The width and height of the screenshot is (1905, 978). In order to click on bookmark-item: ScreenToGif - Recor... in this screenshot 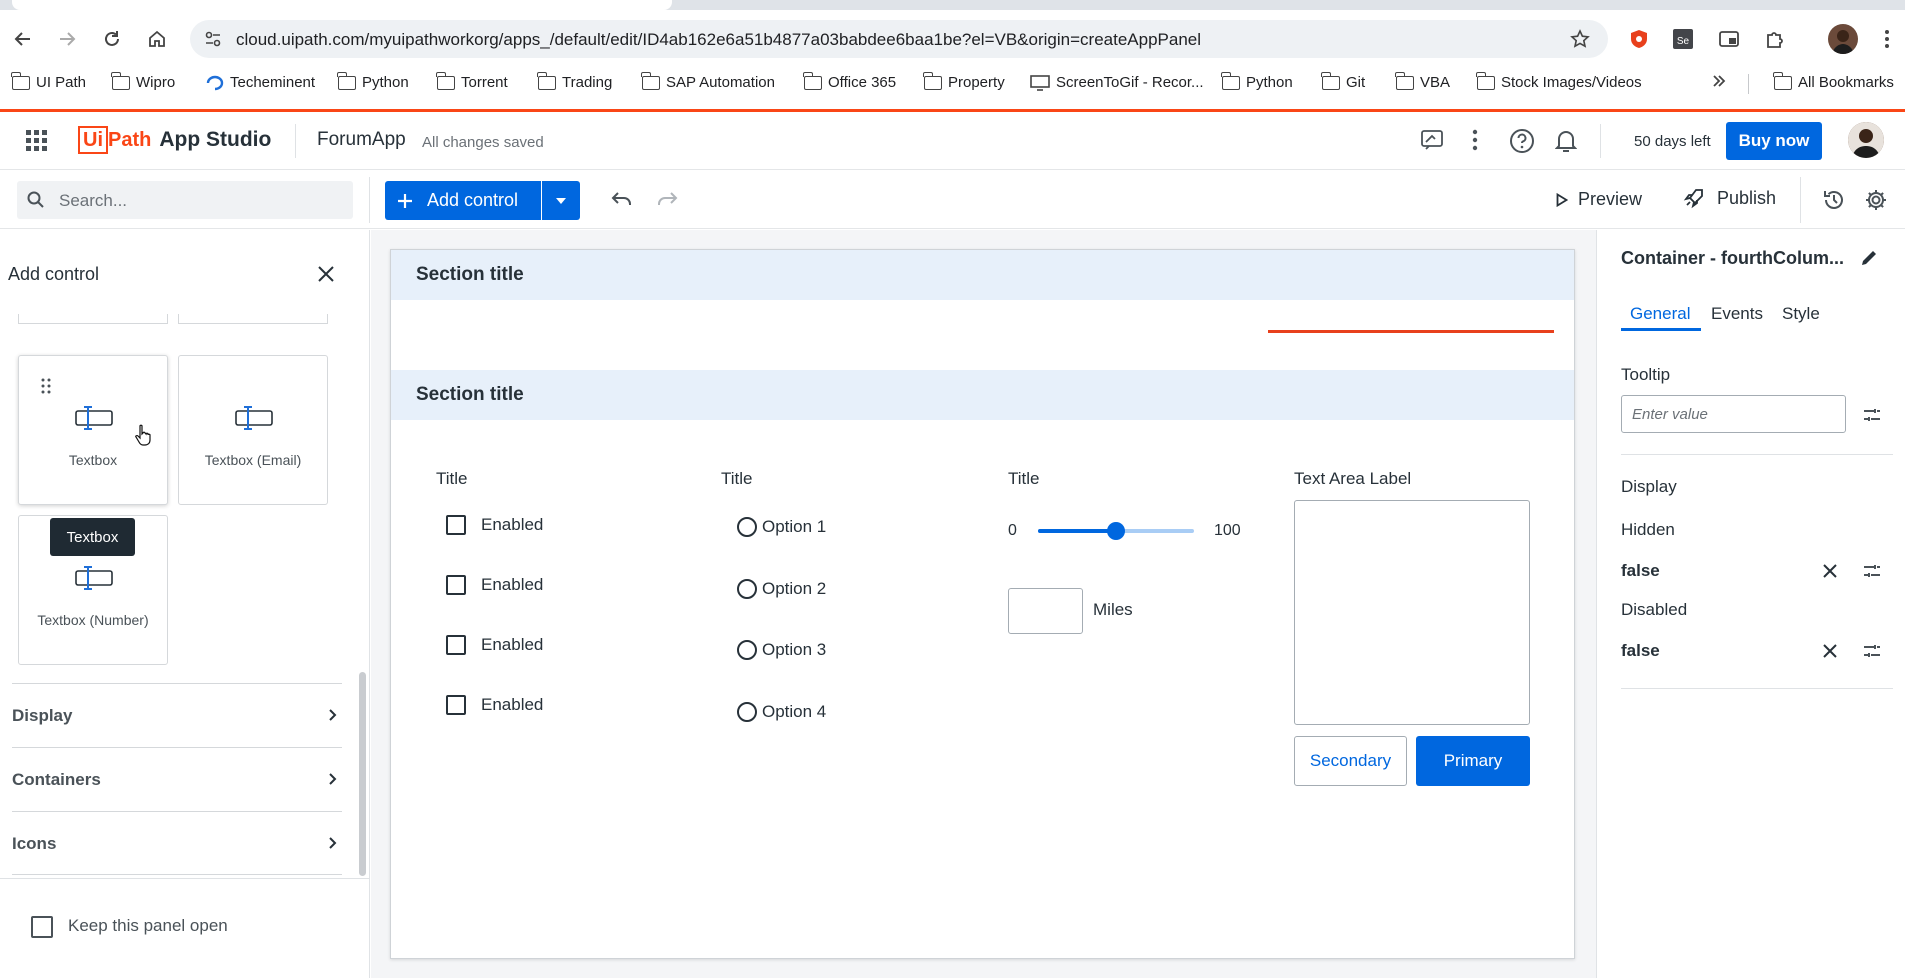, I will do `click(1117, 82)`.